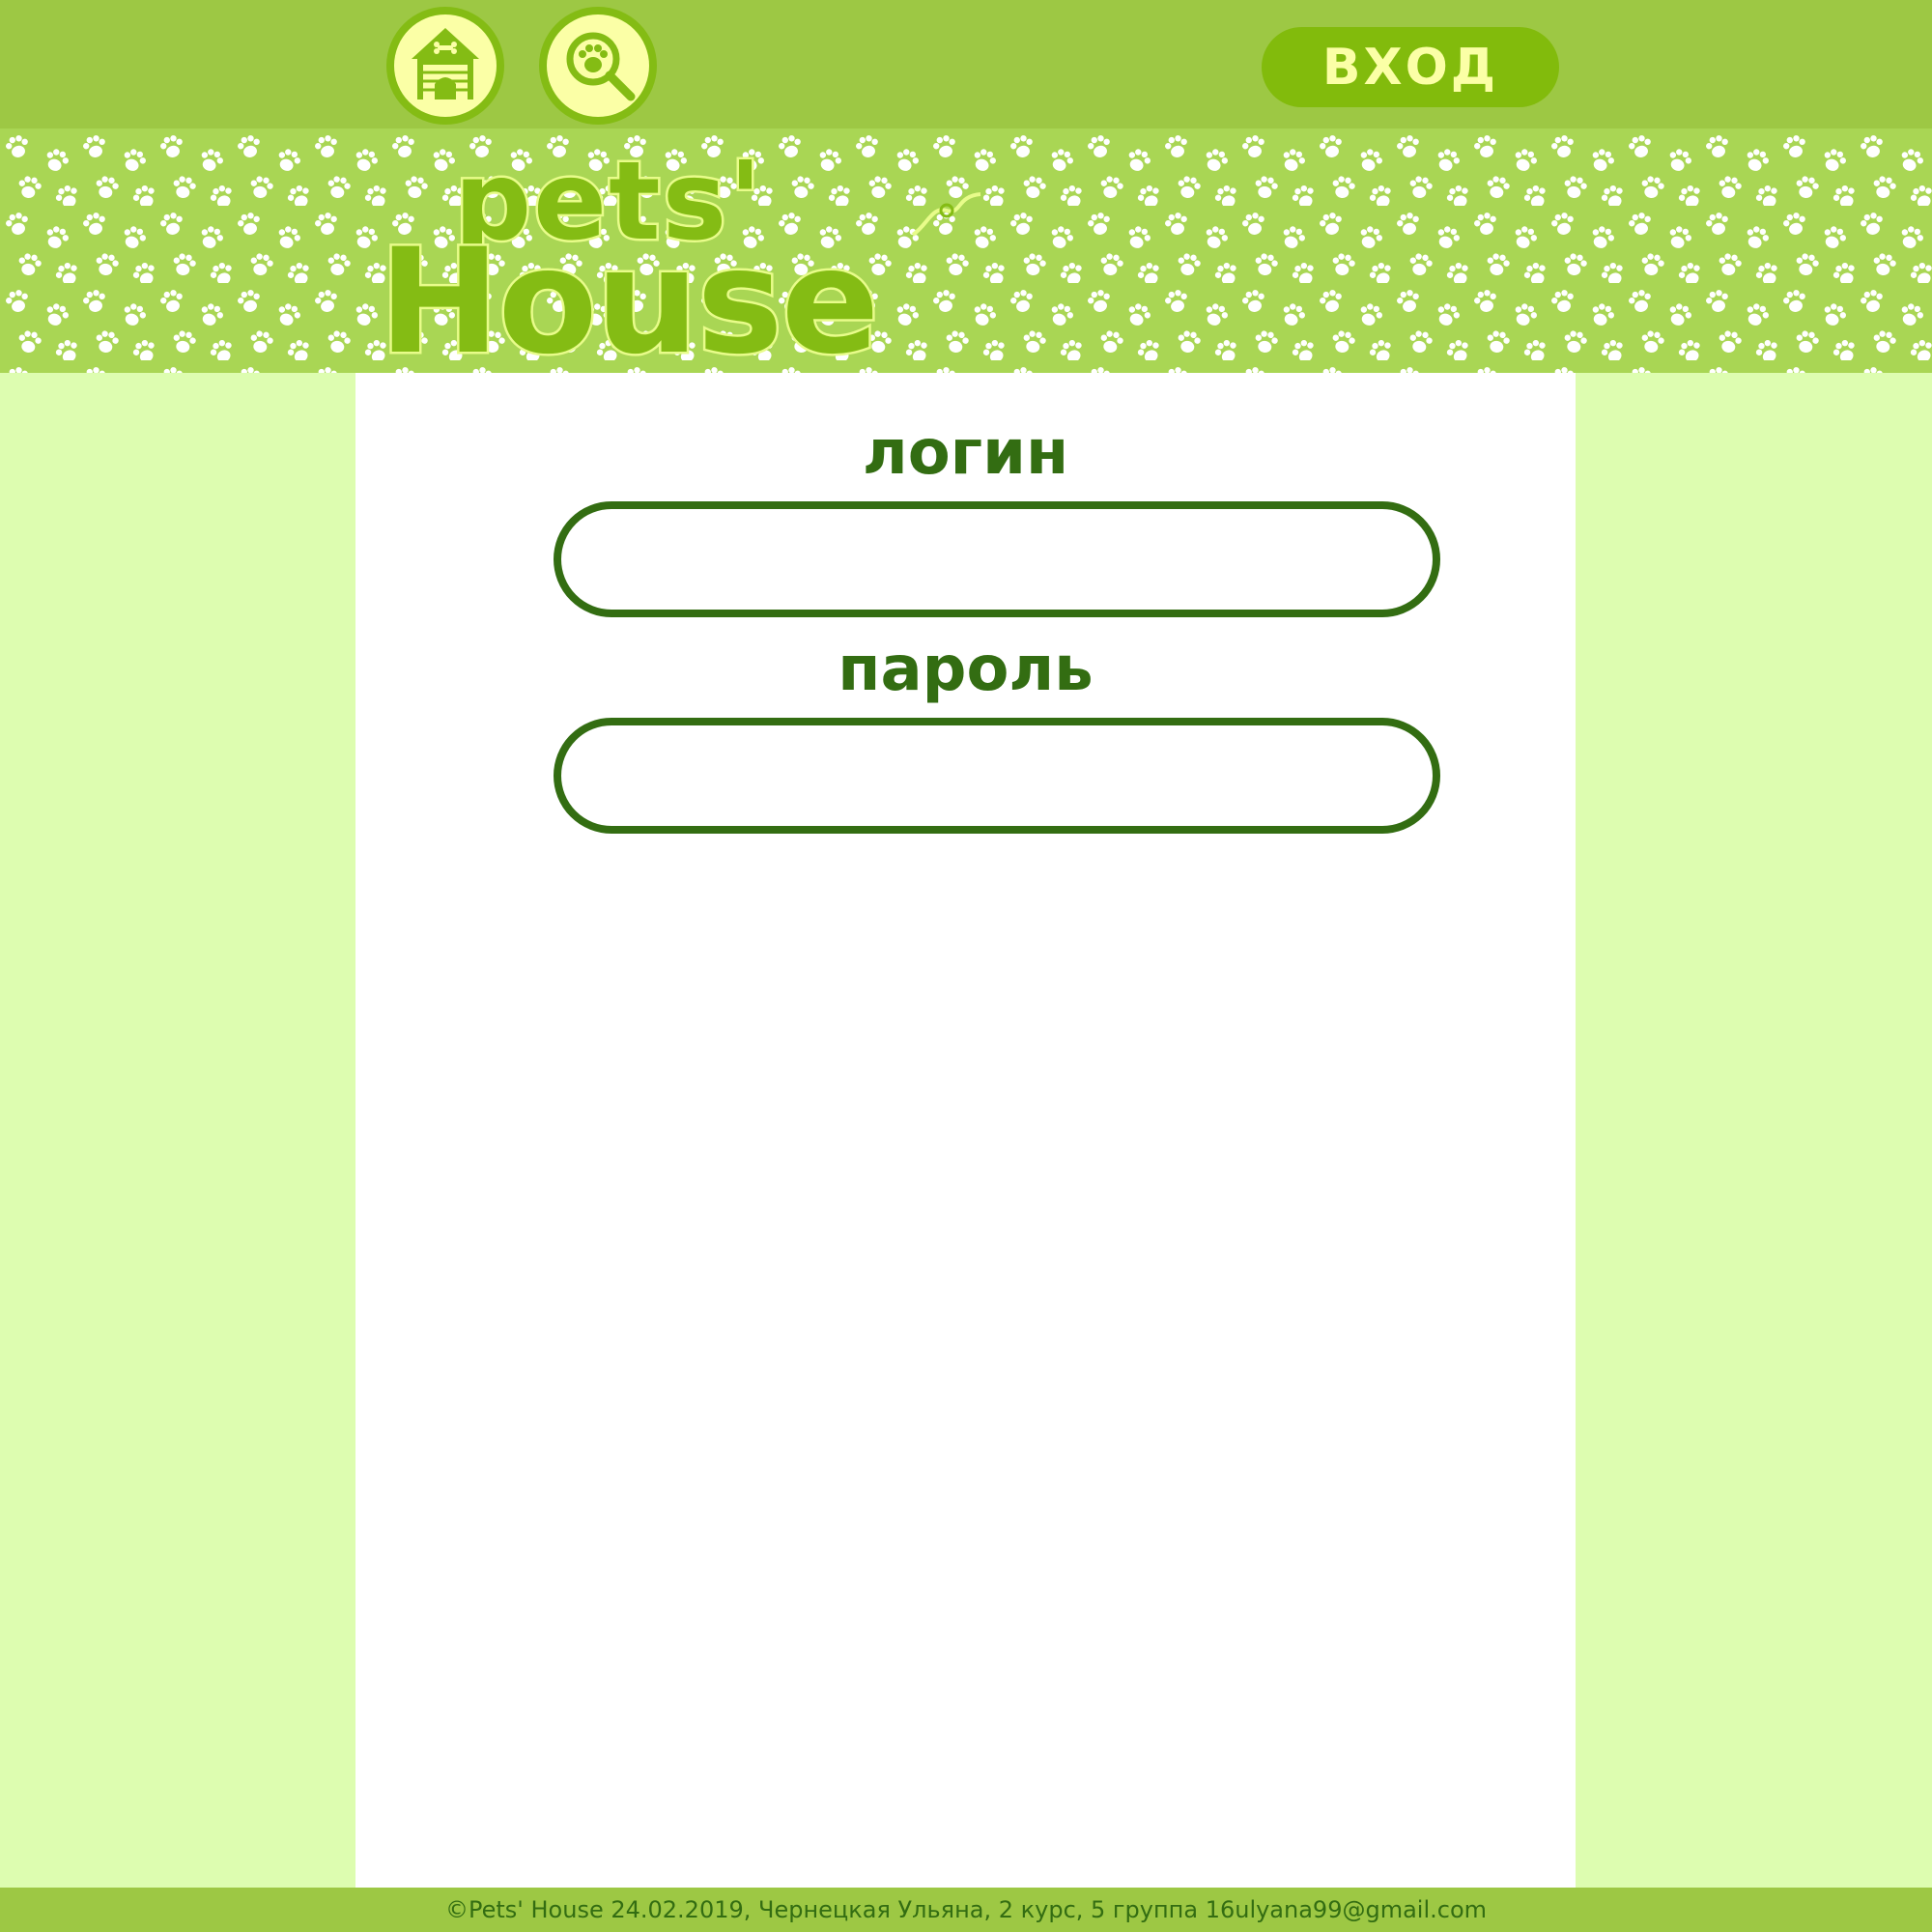 The height and width of the screenshot is (1932, 1932). I want to click on pets-house-logo: pets' House, so click(700, 250).